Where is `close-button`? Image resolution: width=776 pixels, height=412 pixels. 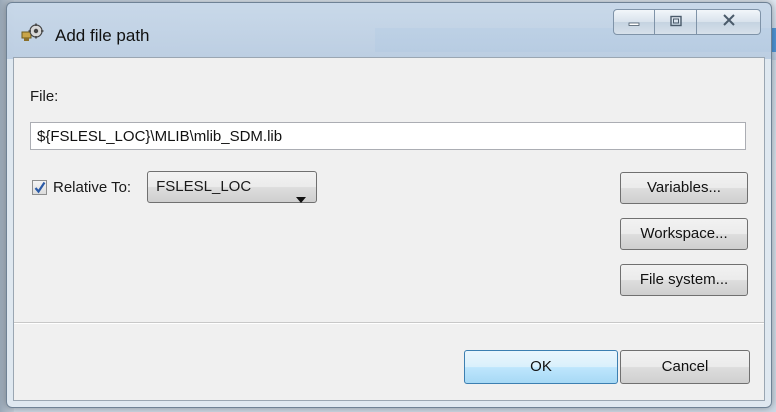
close-button is located at coordinates (729, 22).